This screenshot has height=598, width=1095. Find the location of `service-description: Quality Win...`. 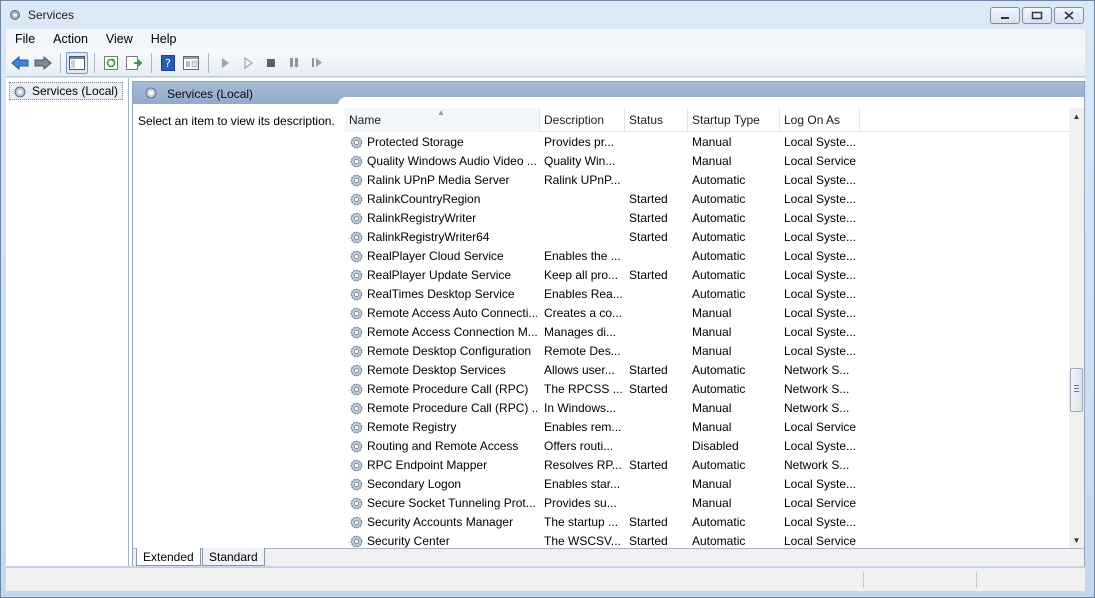

service-description: Quality Win... is located at coordinates (580, 161).